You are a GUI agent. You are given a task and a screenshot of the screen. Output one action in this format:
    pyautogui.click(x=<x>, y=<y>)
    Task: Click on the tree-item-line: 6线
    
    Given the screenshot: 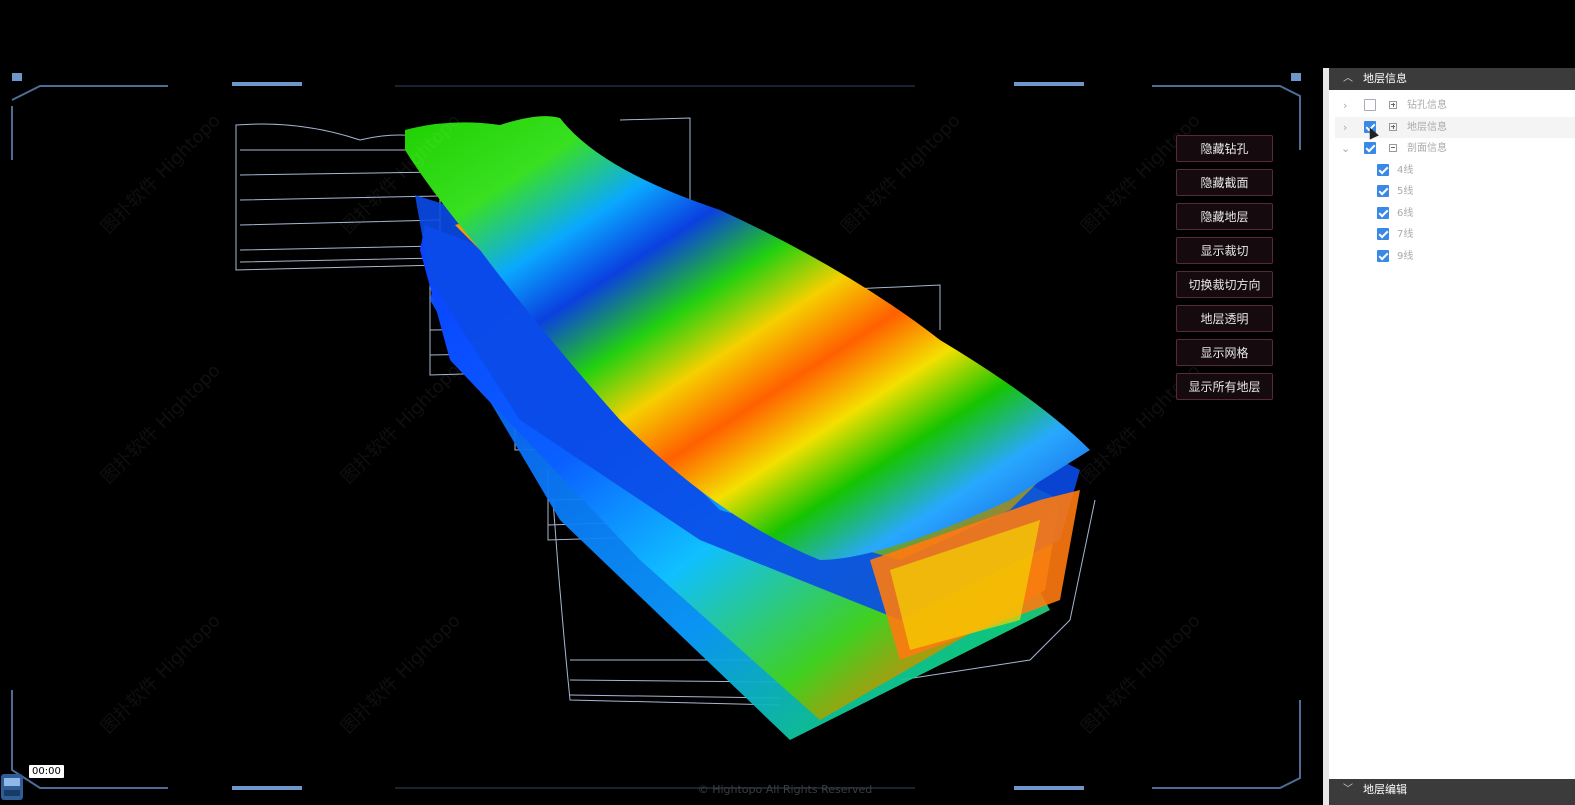 What is the action you would take?
    pyautogui.click(x=1472, y=213)
    